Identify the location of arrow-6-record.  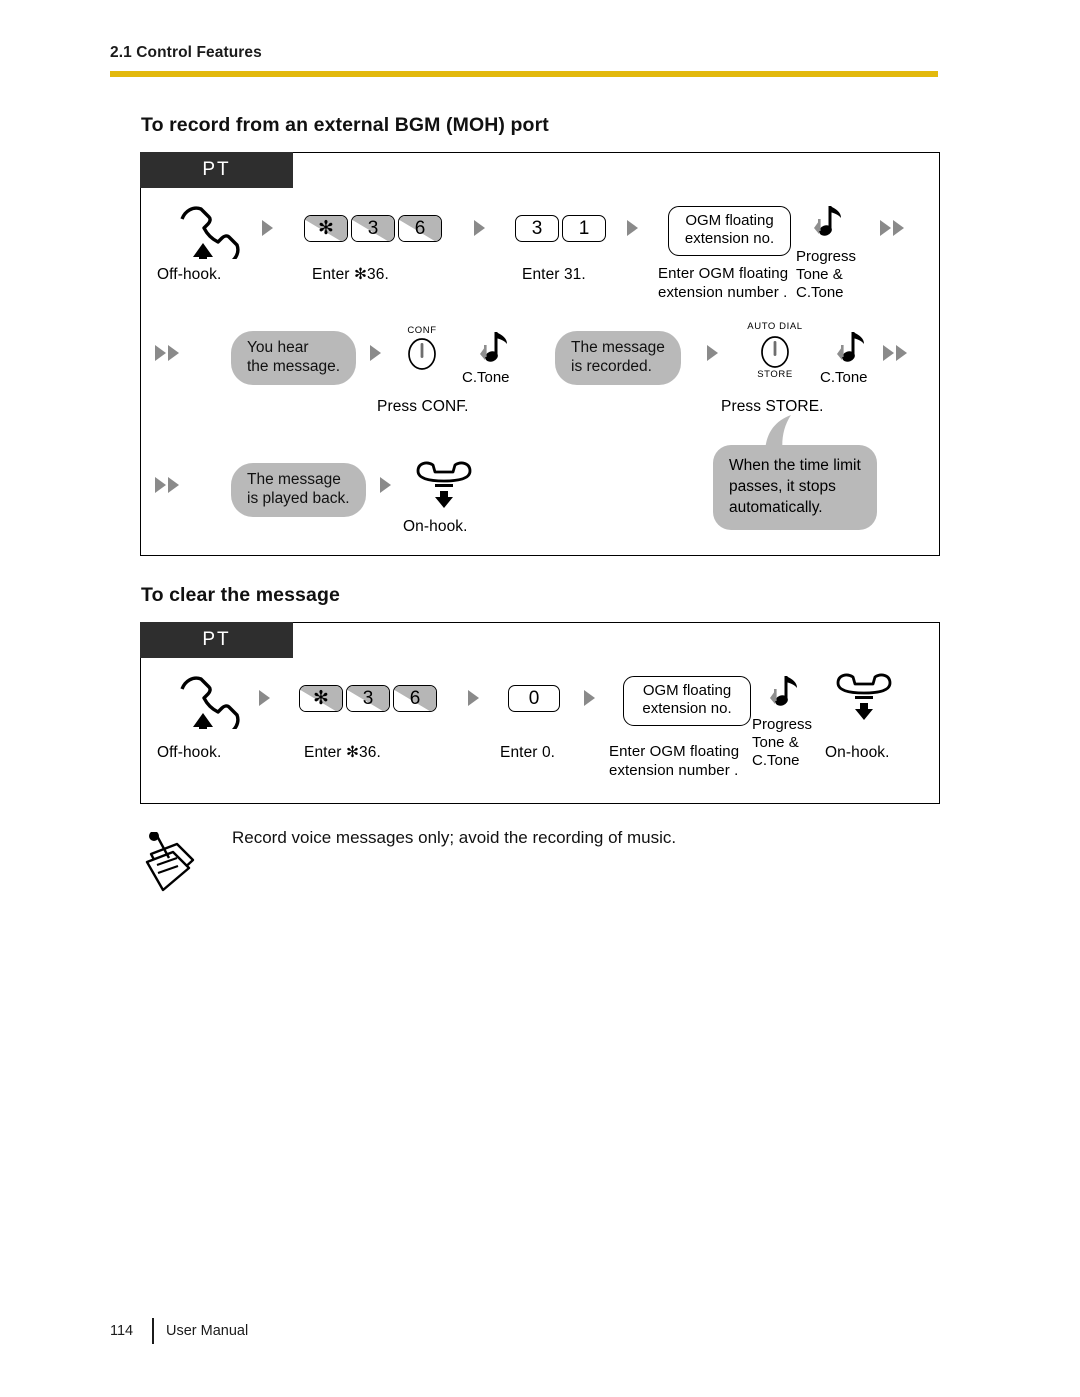
(385, 485).